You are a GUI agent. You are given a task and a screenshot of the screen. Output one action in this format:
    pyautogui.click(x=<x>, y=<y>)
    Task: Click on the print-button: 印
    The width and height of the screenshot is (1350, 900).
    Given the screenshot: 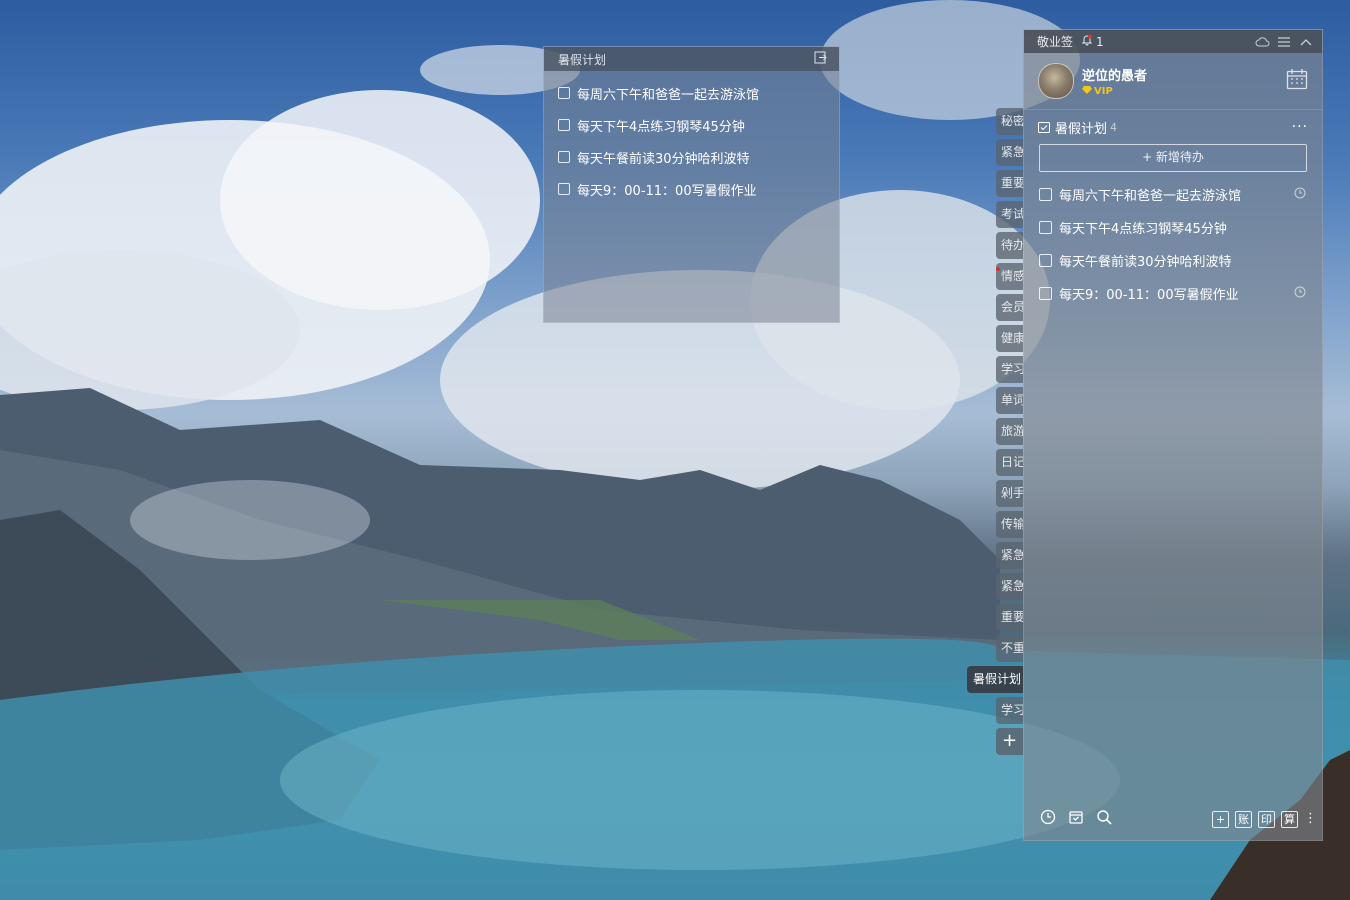 What is the action you would take?
    pyautogui.click(x=1266, y=819)
    